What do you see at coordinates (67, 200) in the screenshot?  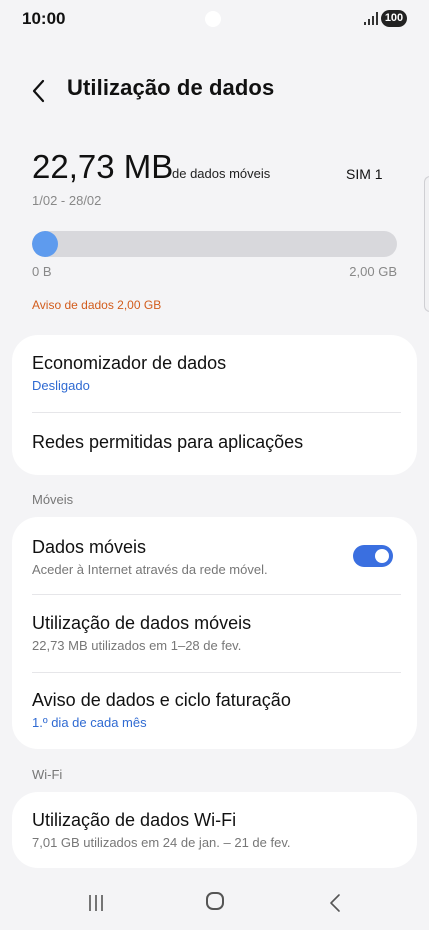 I see `date-range: 1/02 - 28/02` at bounding box center [67, 200].